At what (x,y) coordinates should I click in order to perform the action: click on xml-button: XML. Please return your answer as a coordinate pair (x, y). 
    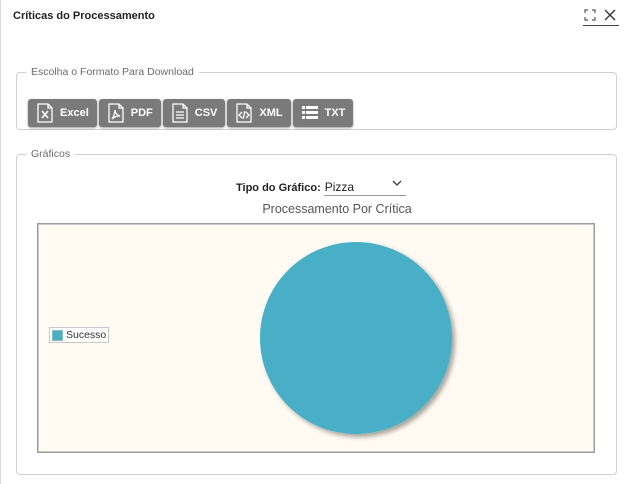
    Looking at the image, I should click on (259, 113).